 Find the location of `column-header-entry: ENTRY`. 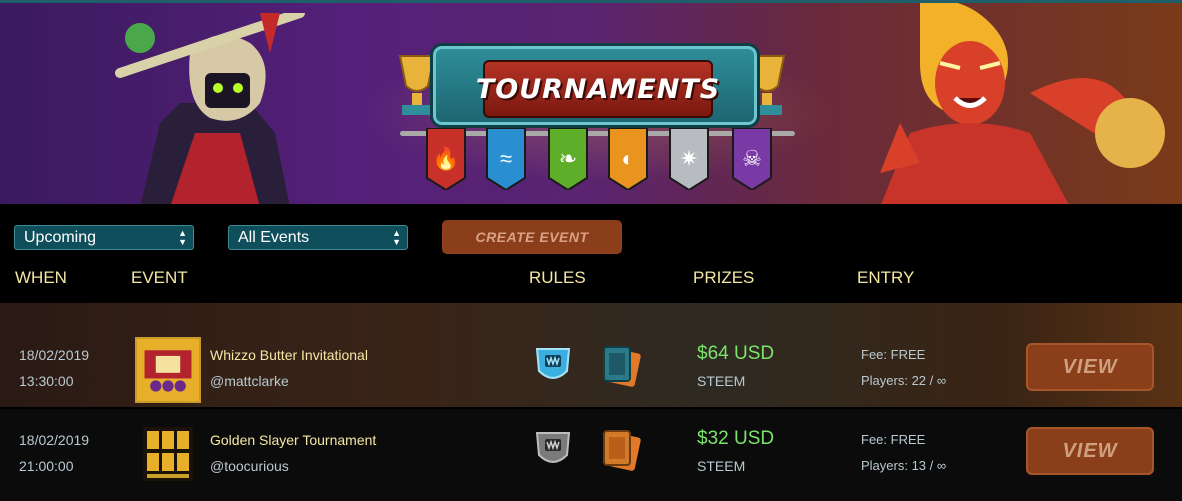

column-header-entry: ENTRY is located at coordinates (886, 277).